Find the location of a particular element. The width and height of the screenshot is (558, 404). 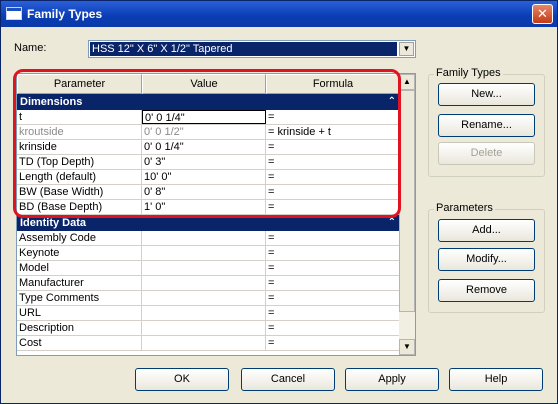

scrollbar-thumb is located at coordinates (407, 201).